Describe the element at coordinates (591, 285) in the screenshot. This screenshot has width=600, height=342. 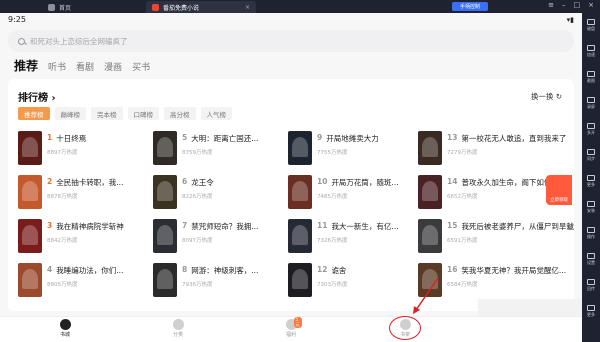
I see `sidebar-item-10: 回传` at that location.